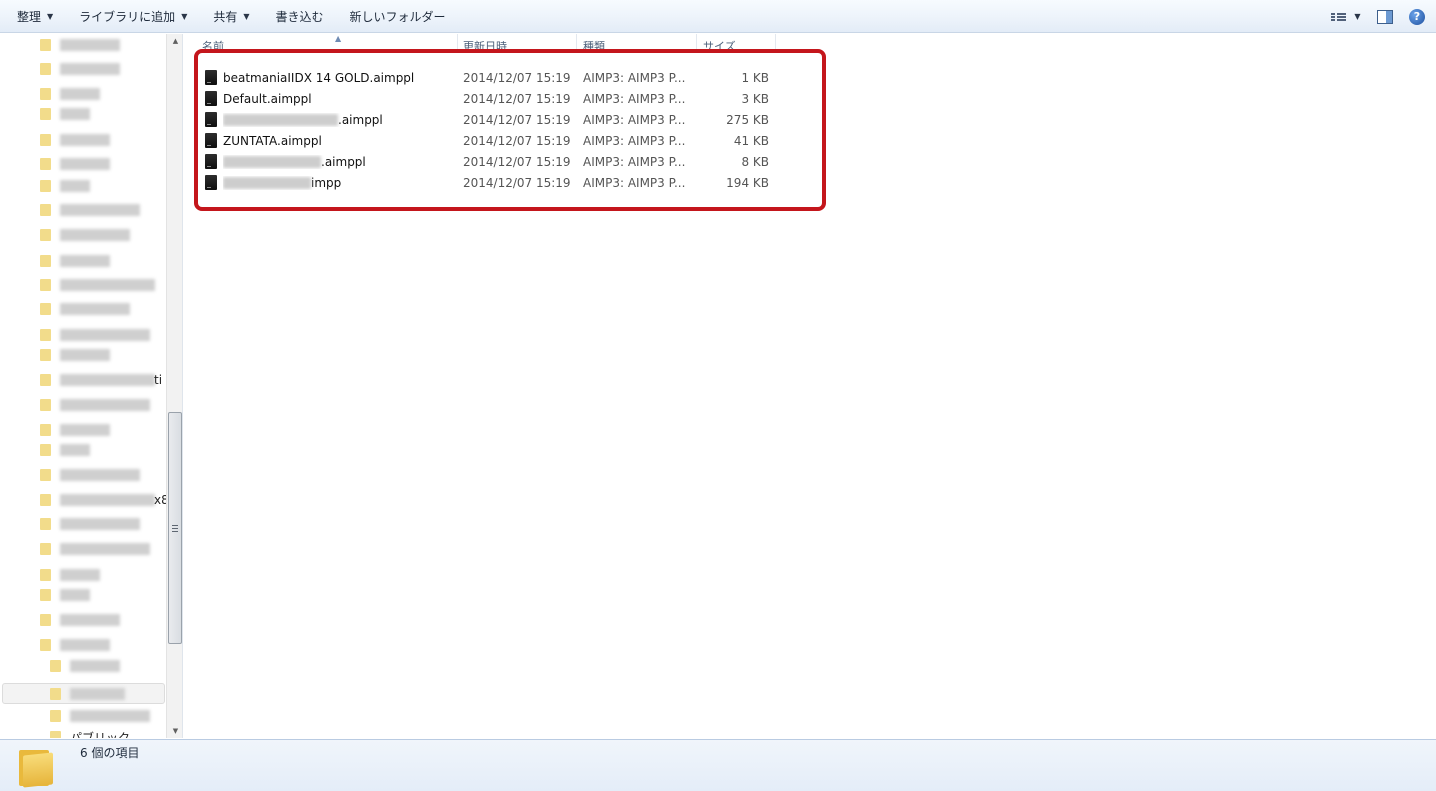 The height and width of the screenshot is (791, 1436). I want to click on item-count: 6 個の項目, so click(110, 753).